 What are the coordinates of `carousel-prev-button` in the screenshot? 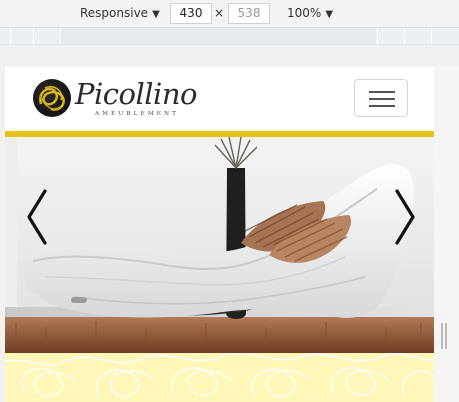 It's located at (36, 217).